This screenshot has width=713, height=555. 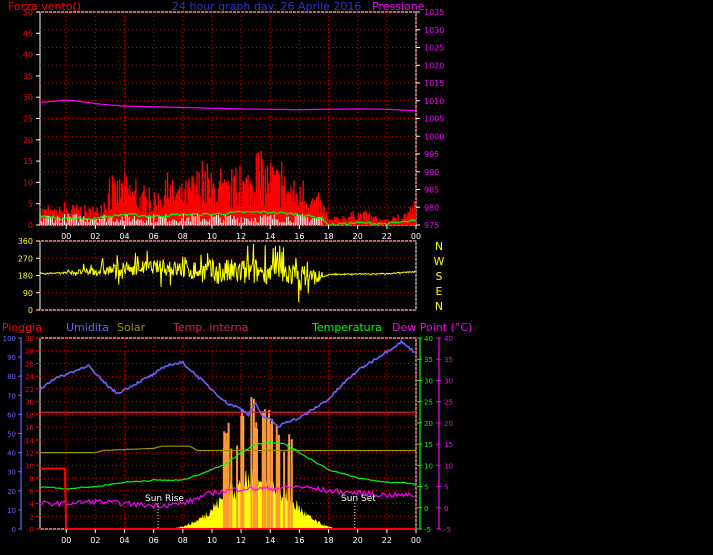 What do you see at coordinates (32, 517) in the screenshot?
I see `rain-tick-label: 2` at bounding box center [32, 517].